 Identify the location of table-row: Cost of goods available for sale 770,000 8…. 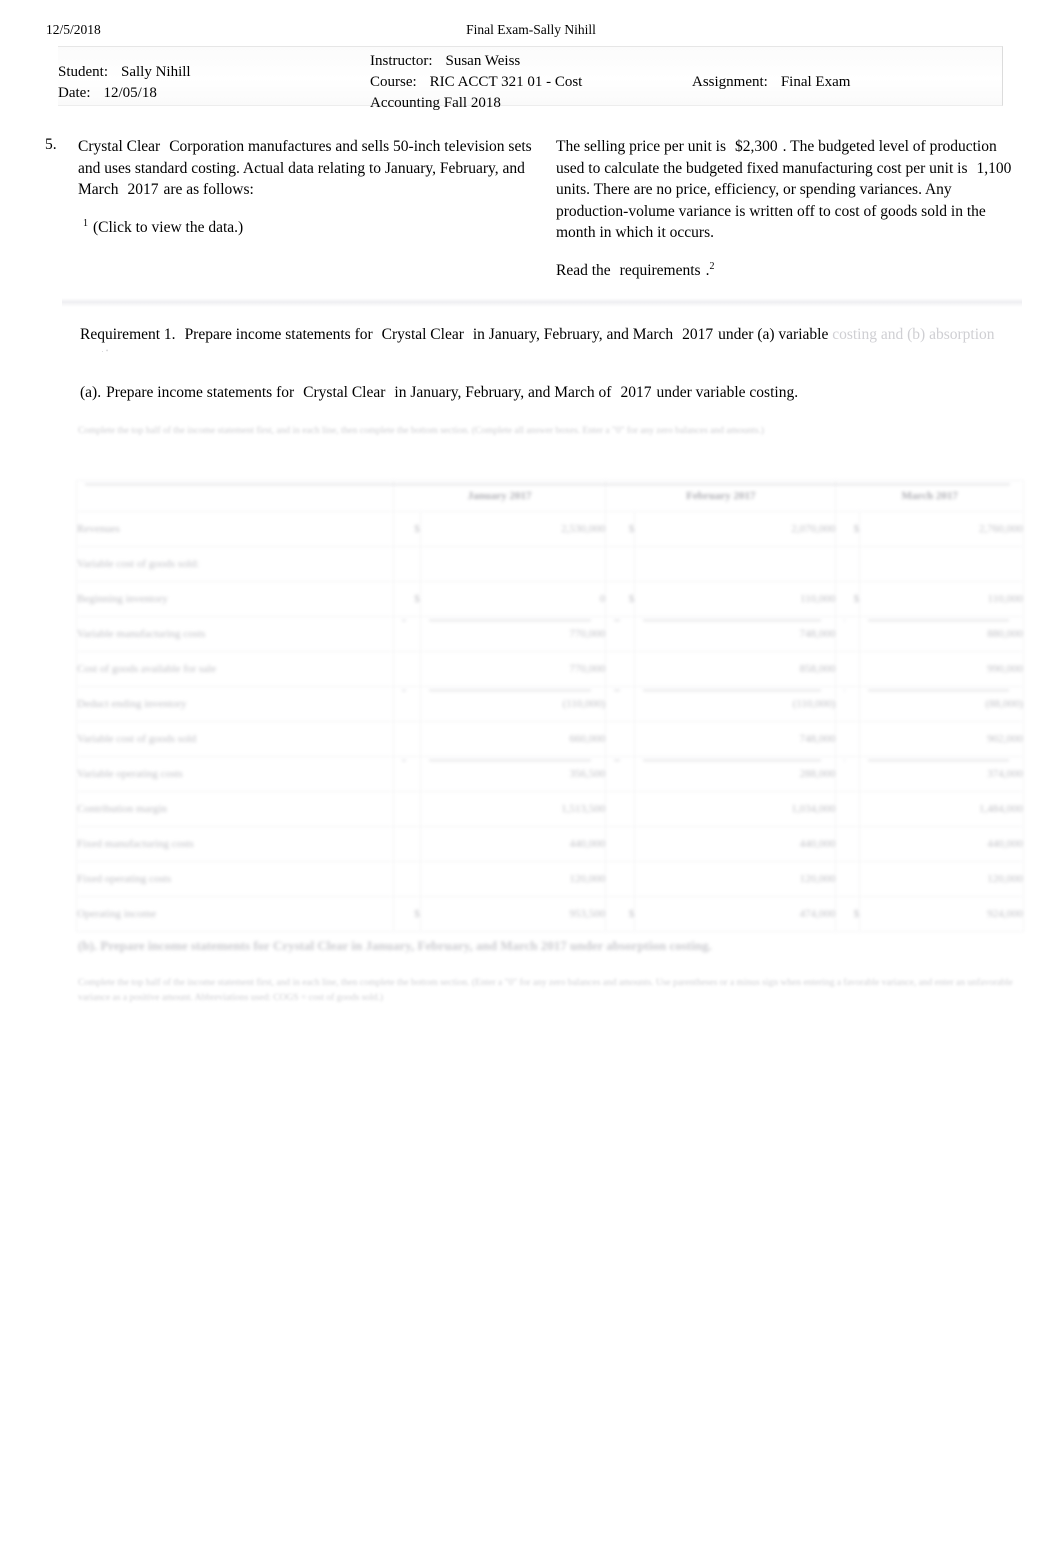
(550, 669).